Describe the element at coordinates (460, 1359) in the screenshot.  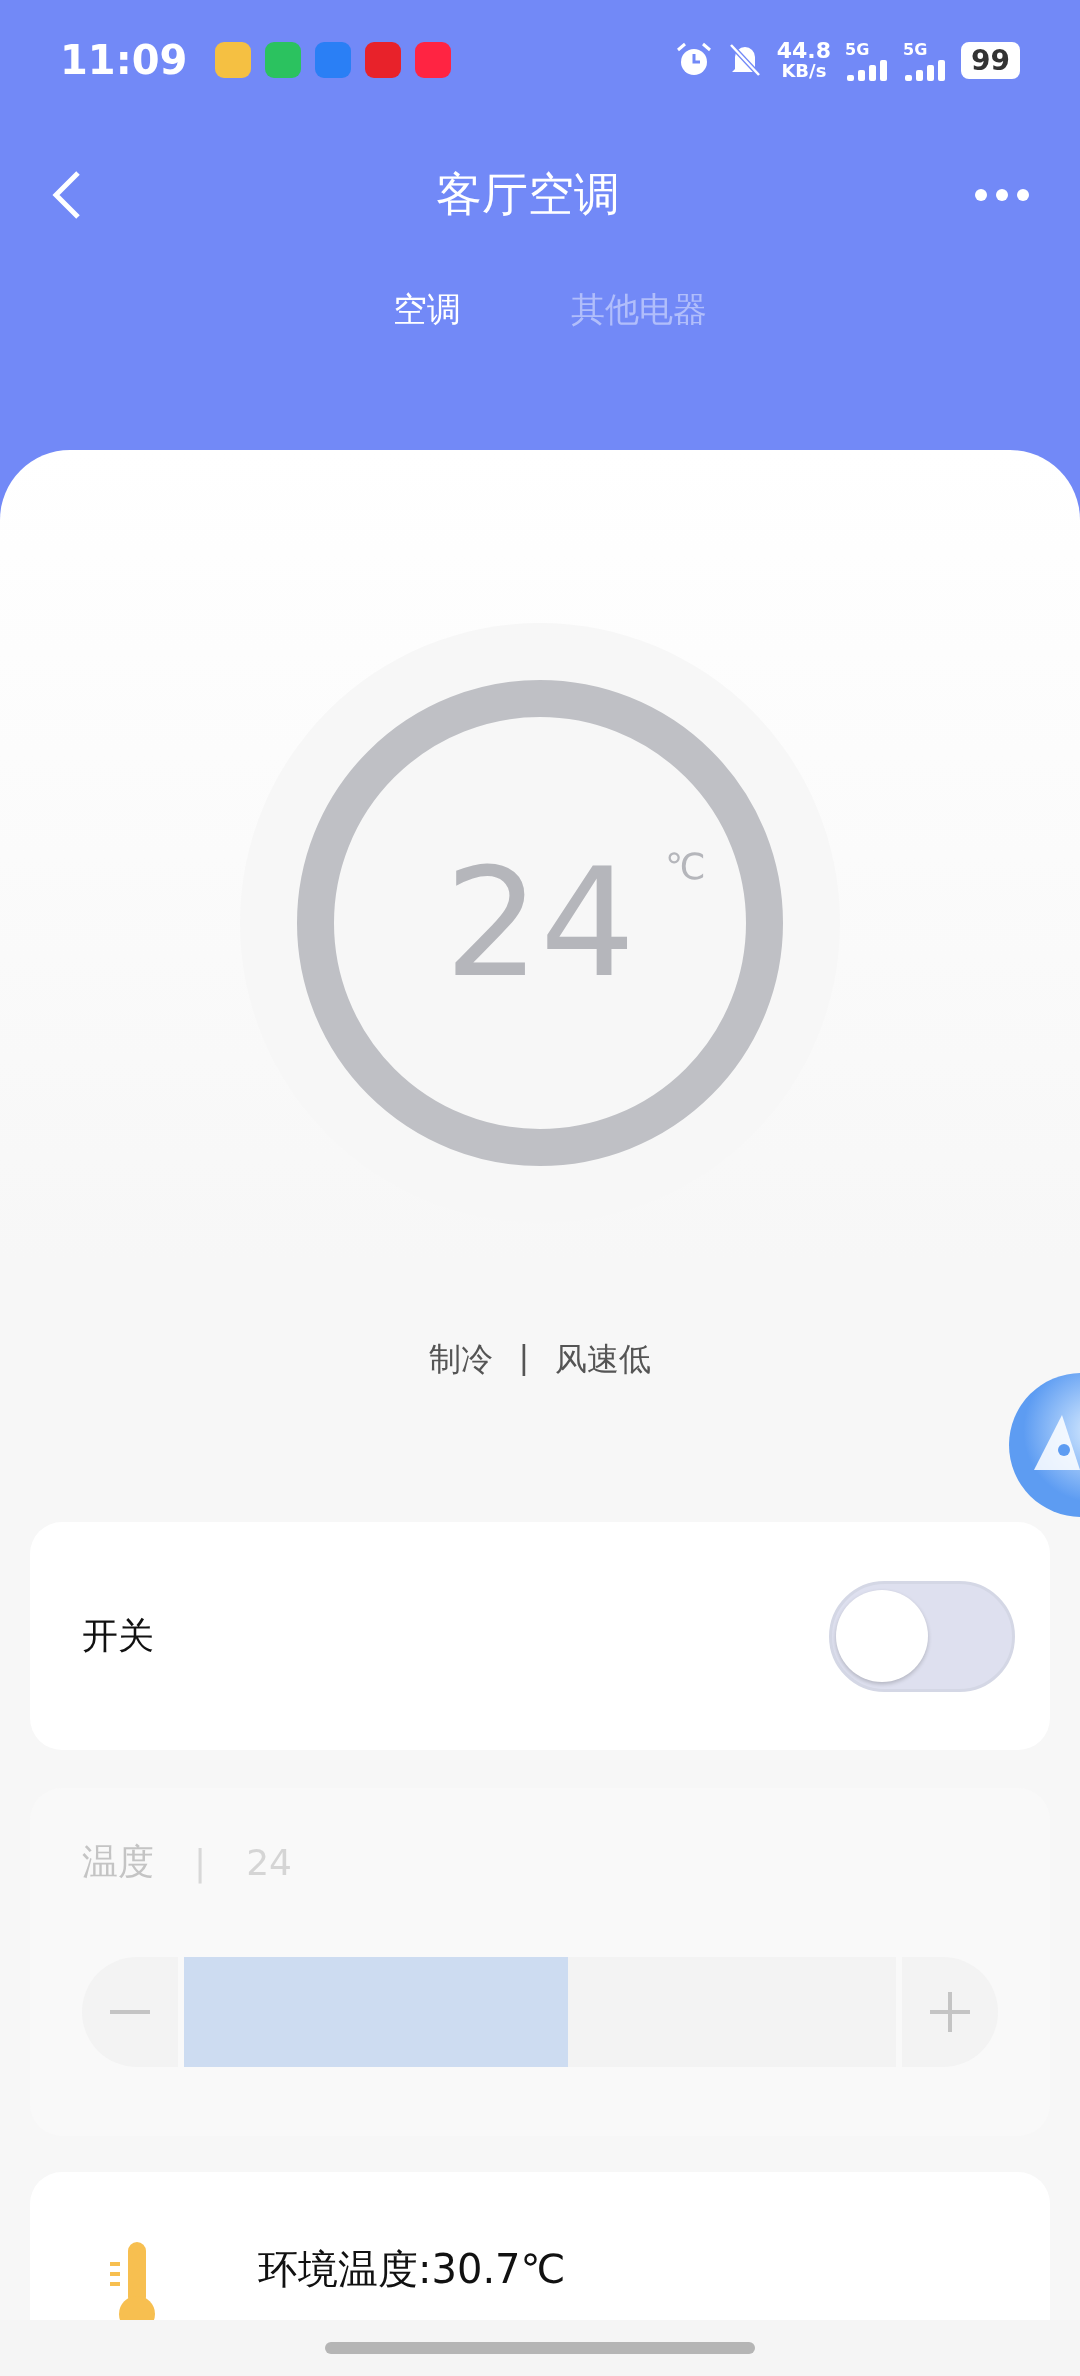
I see `mode-label: 制冷` at that location.